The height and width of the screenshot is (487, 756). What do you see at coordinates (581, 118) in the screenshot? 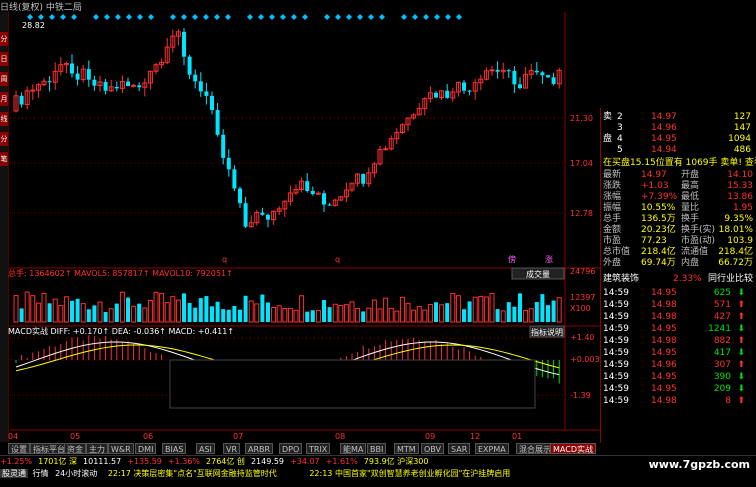
I see `price-tick: 21.30` at bounding box center [581, 118].